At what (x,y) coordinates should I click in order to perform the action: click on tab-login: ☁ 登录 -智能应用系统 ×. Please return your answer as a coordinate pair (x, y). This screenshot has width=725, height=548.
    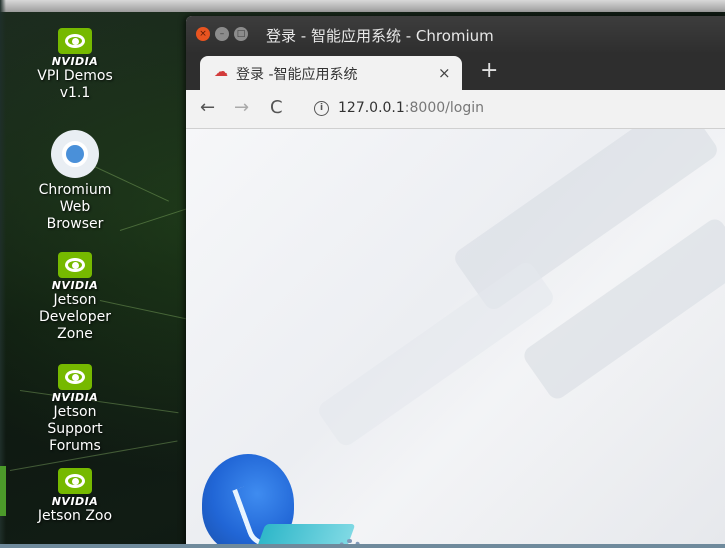
    Looking at the image, I should click on (331, 73).